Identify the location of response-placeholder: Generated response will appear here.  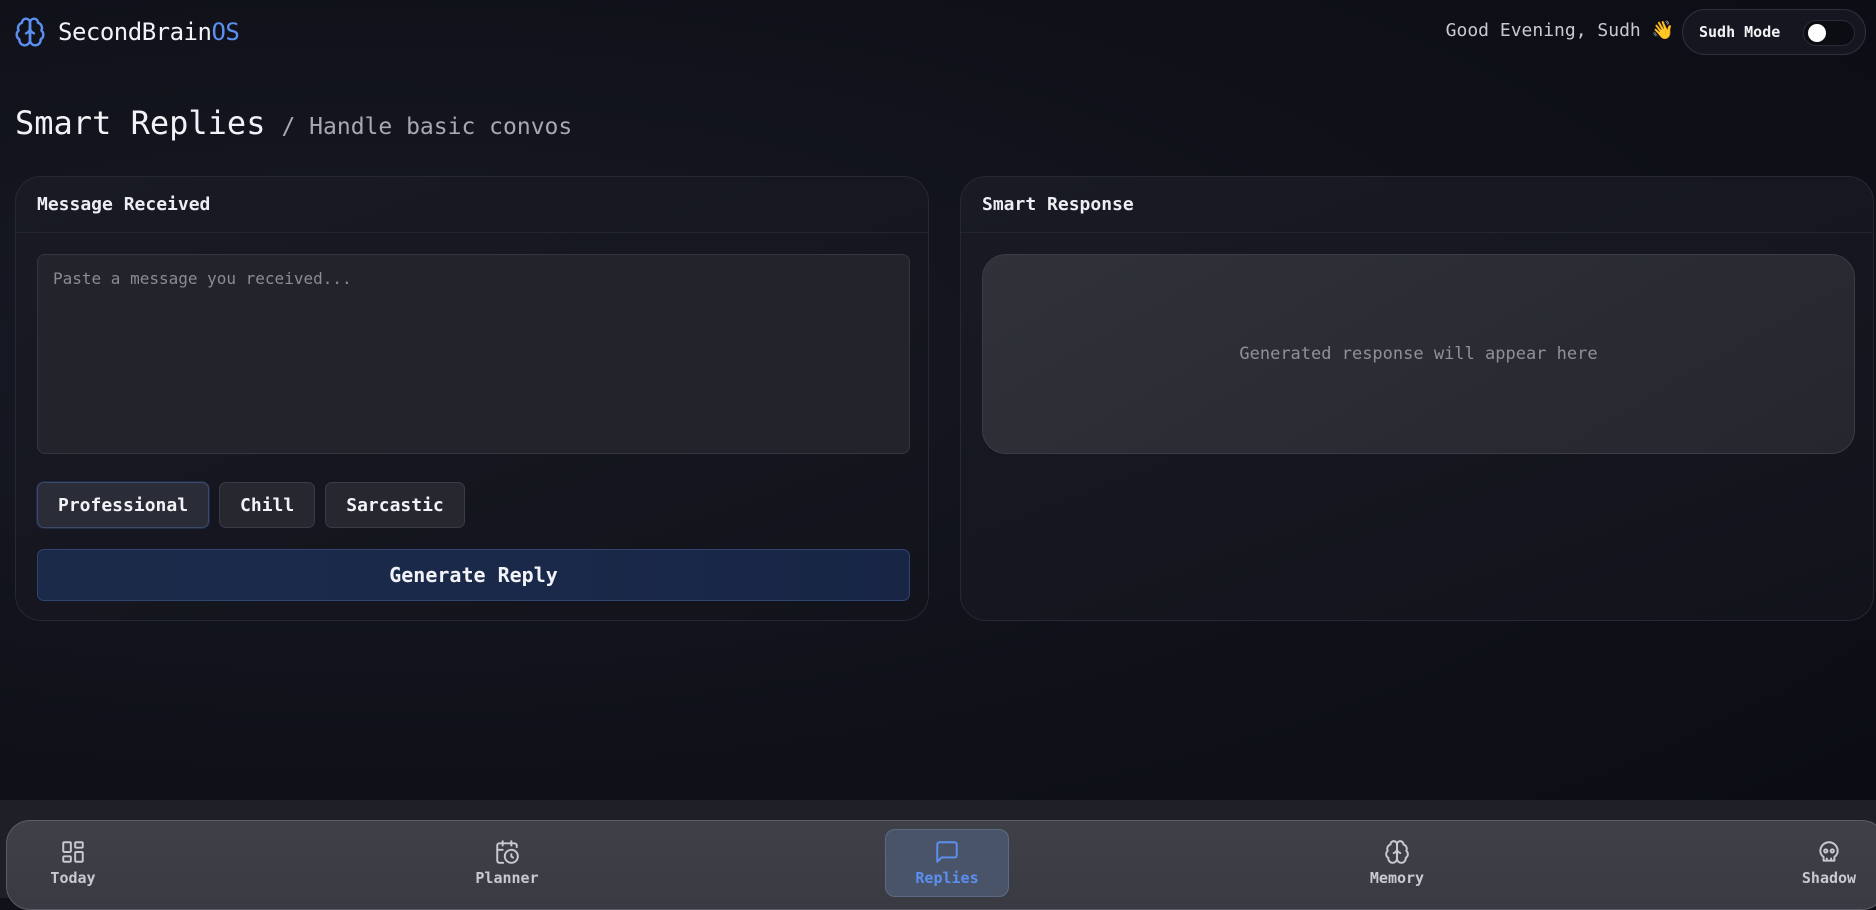
(1418, 354).